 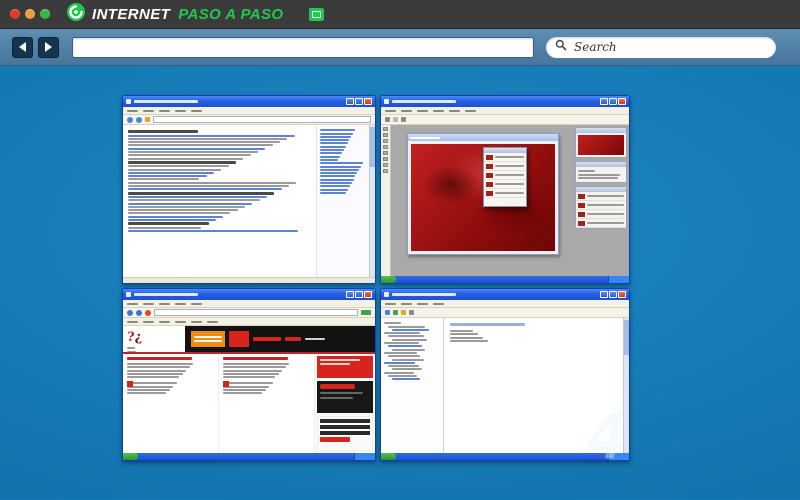 I want to click on edit-icon, so click(x=317, y=14).